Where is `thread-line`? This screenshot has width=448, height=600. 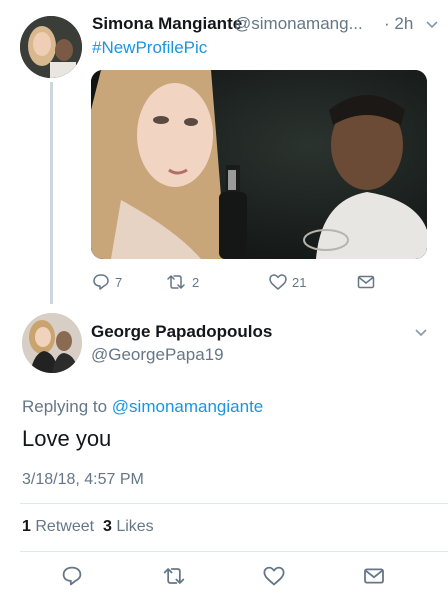 thread-line is located at coordinates (51, 193).